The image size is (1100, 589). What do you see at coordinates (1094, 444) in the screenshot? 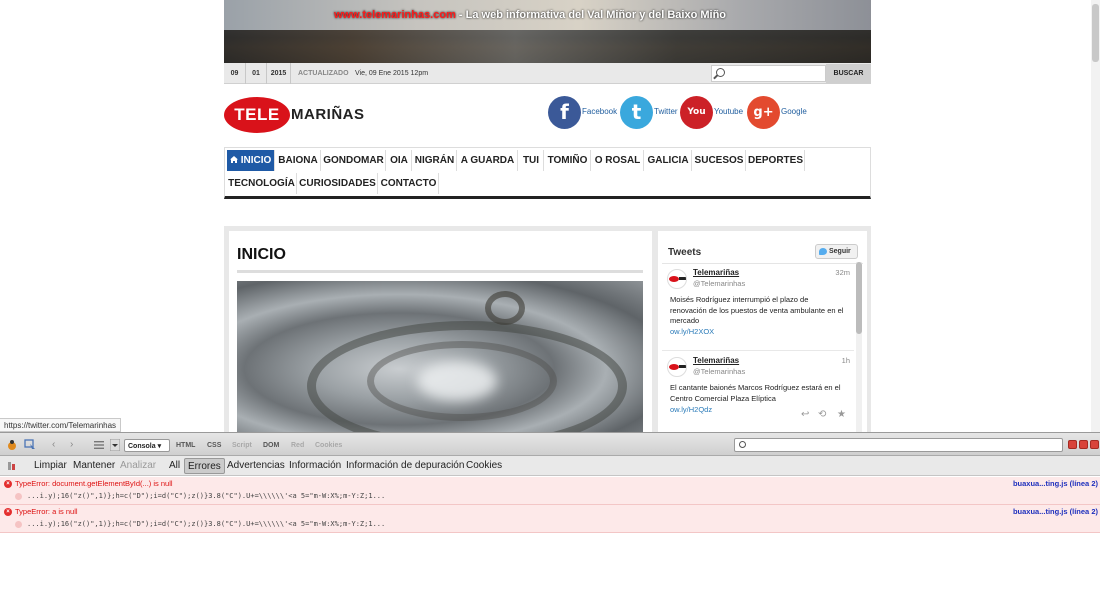
I see `close-icon` at bounding box center [1094, 444].